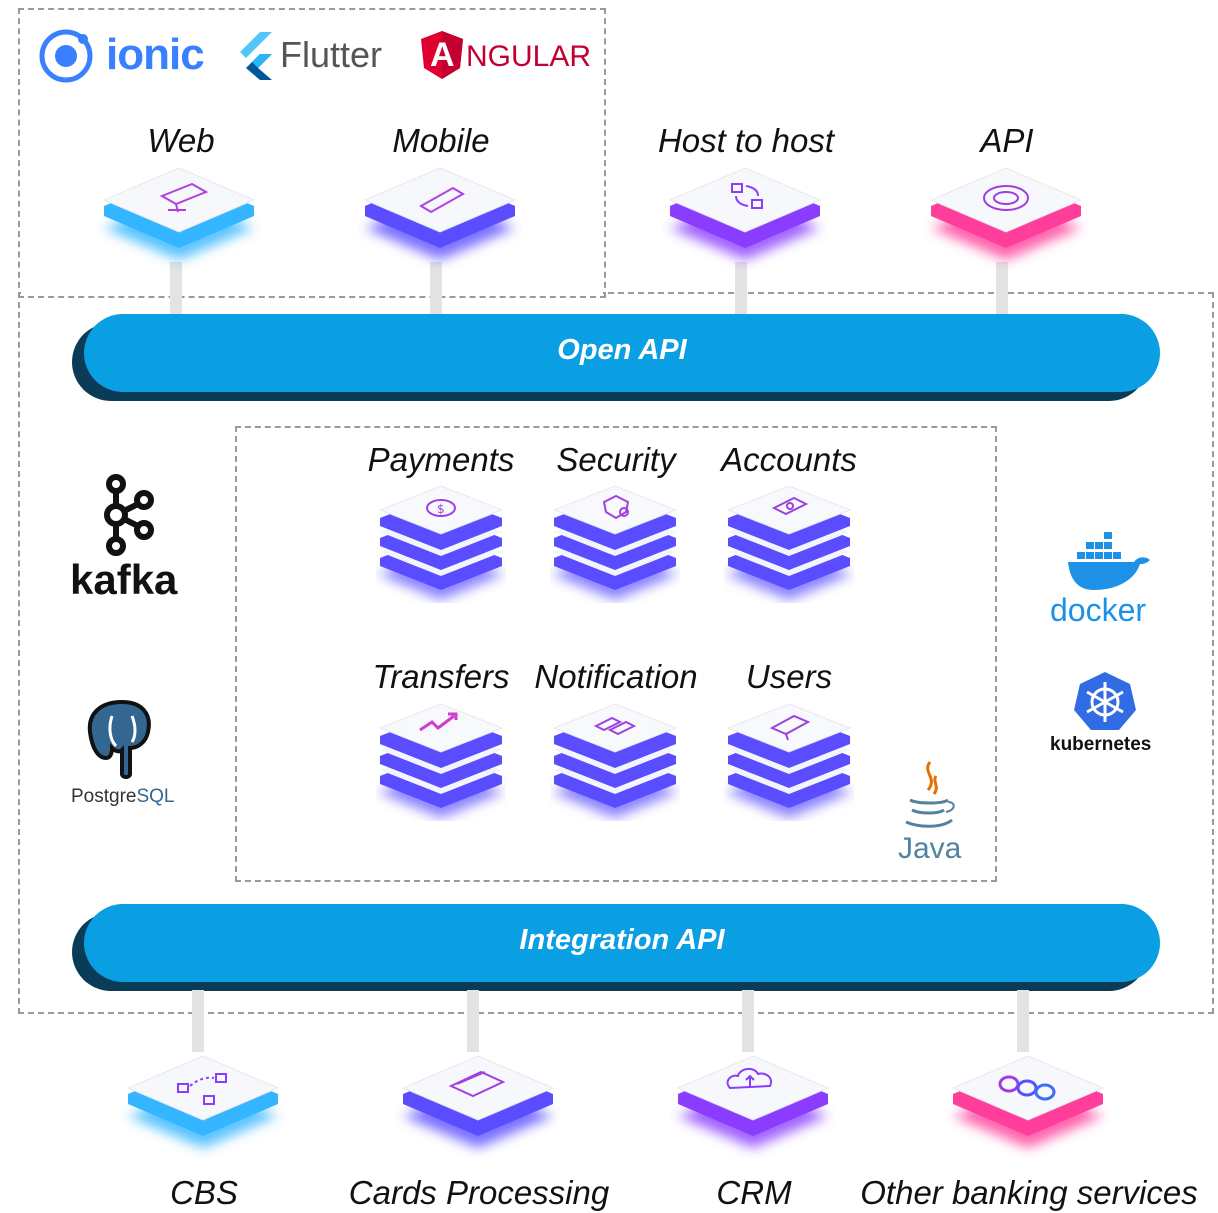 This screenshot has height=1213, width=1218. What do you see at coordinates (155, 796) in the screenshot?
I see `postgresql-wordmark-b: SQL` at bounding box center [155, 796].